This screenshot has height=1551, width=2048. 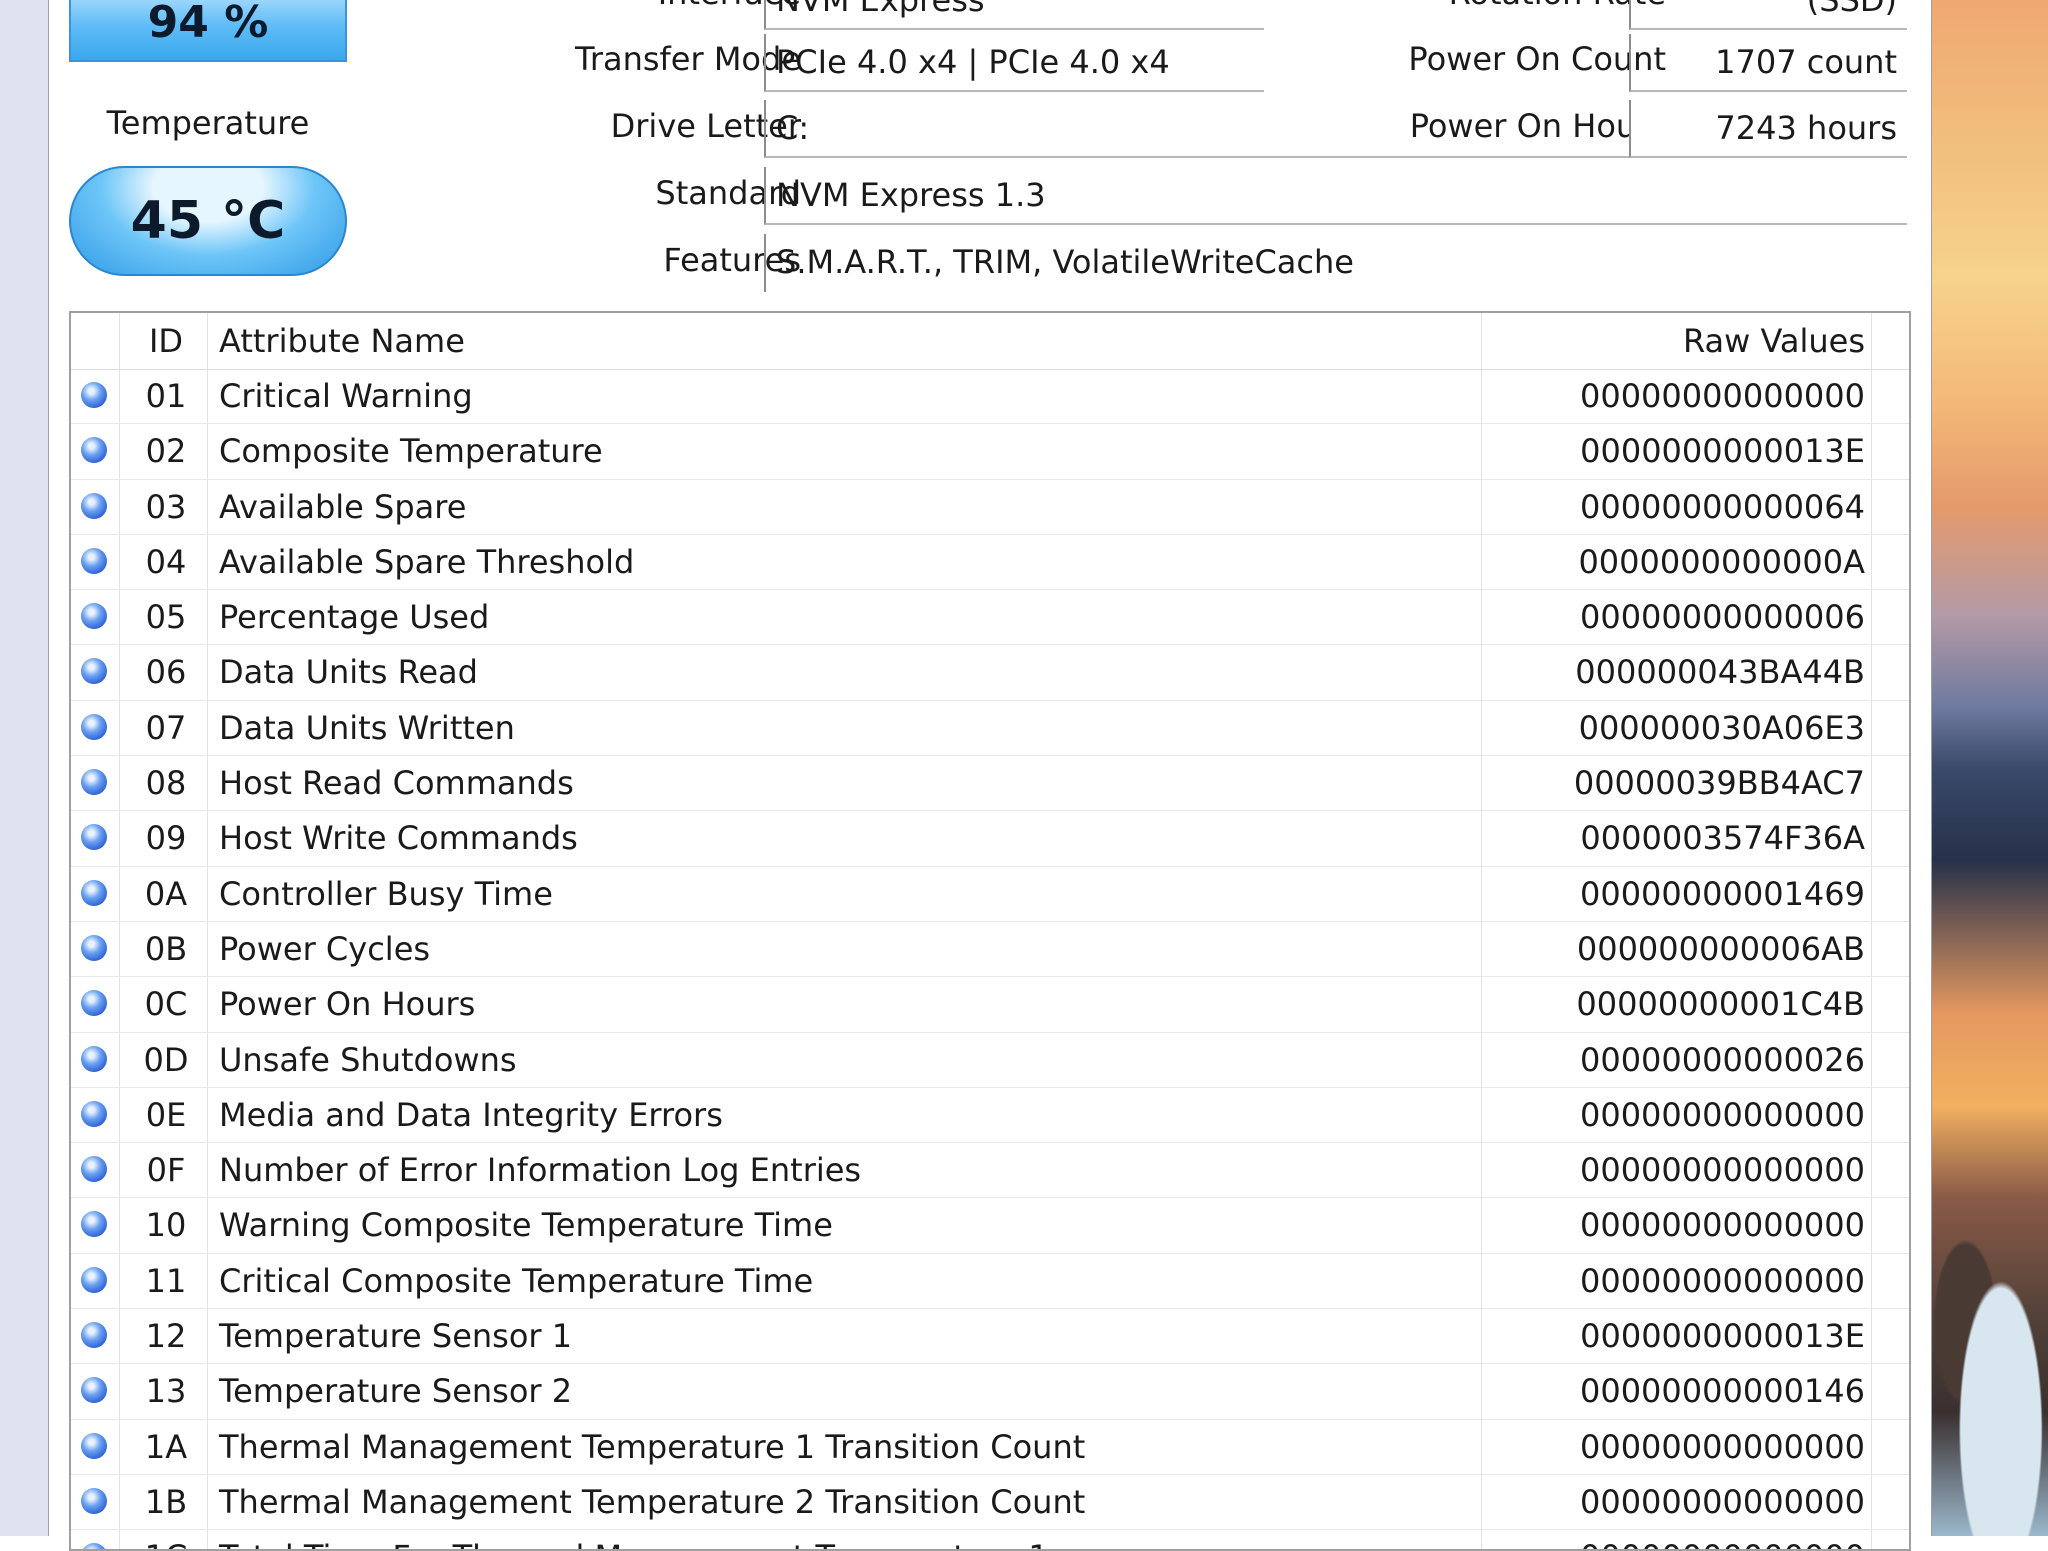 I want to click on power-on-hours-value: 7243 hours, so click(x=1768, y=129).